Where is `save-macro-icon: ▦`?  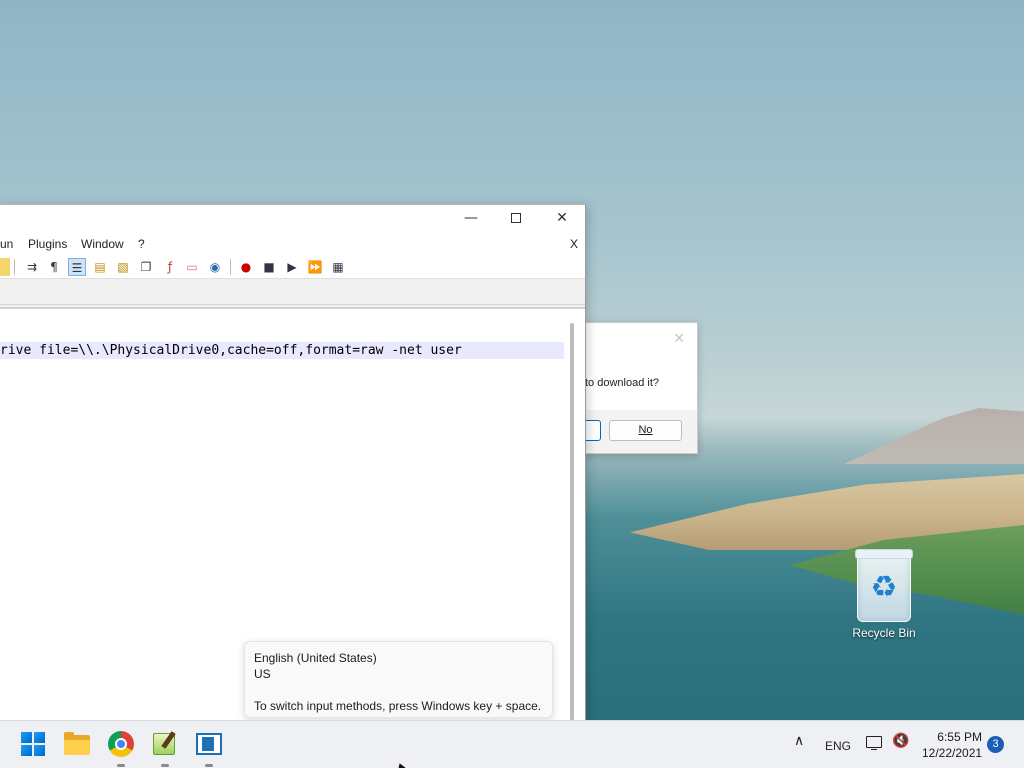 save-macro-icon: ▦ is located at coordinates (338, 267).